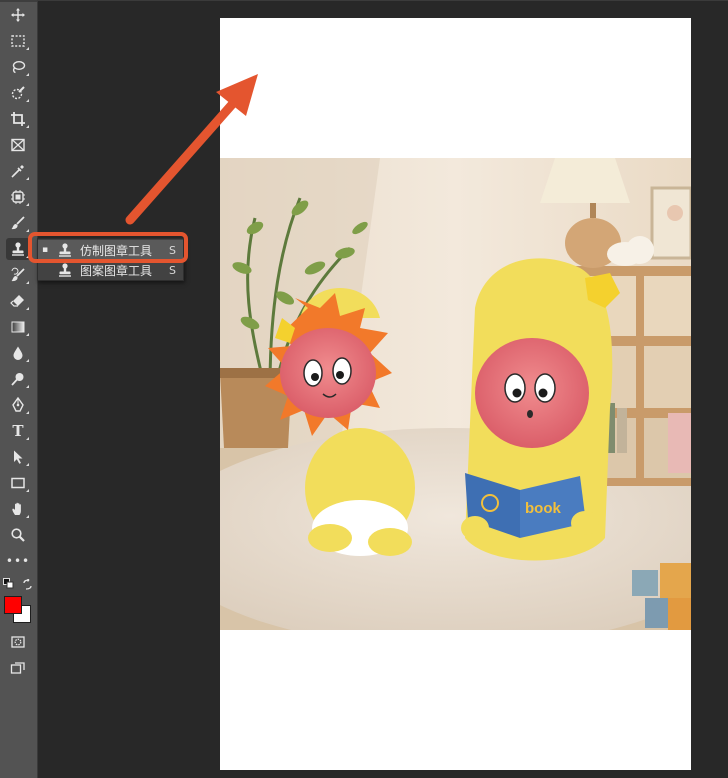  I want to click on zoom-icon, so click(18, 535).